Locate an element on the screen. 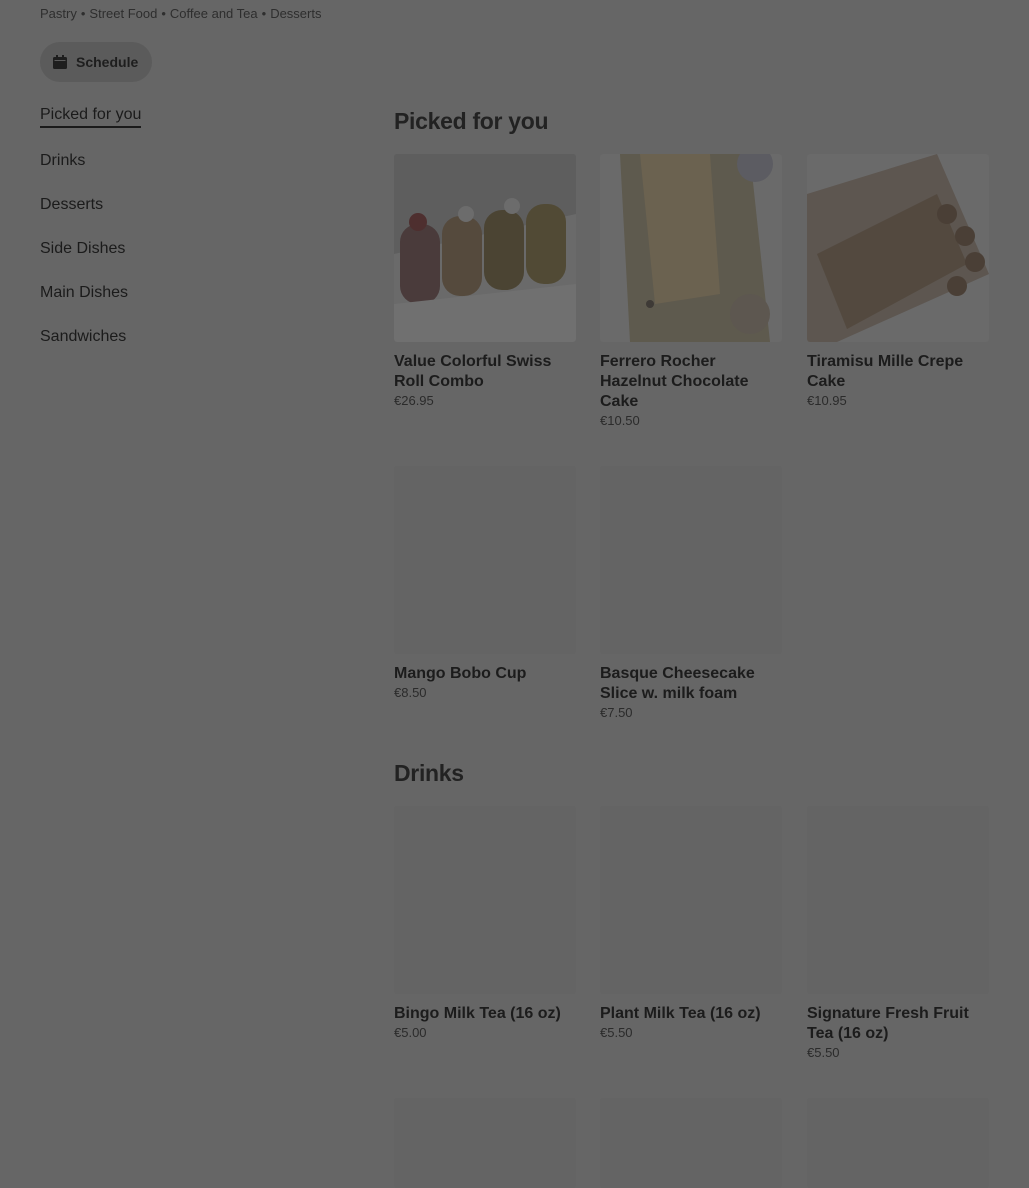 Image resolution: width=1029 pixels, height=1188 pixels. item-price: €5.00 is located at coordinates (410, 1032).